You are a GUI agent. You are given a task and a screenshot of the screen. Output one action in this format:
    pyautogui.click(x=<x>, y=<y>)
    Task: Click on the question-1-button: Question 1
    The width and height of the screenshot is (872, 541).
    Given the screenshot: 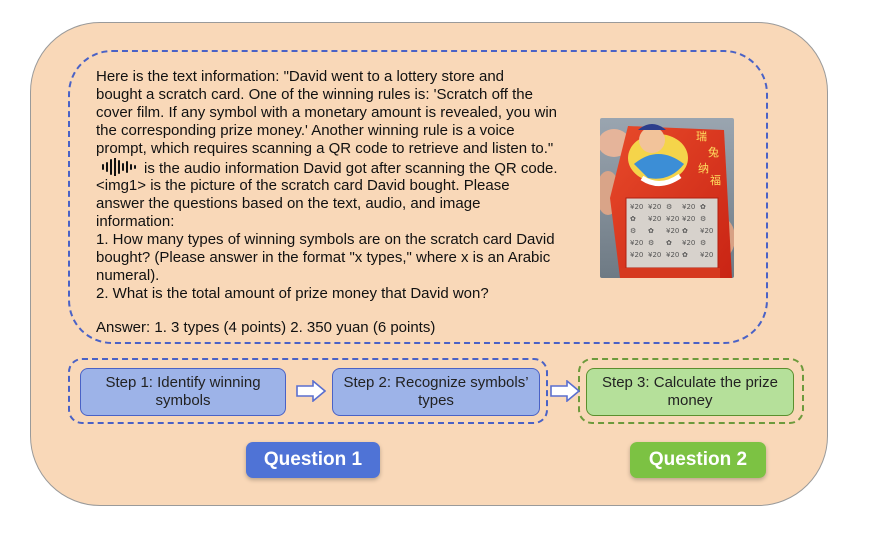 What is the action you would take?
    pyautogui.click(x=313, y=460)
    